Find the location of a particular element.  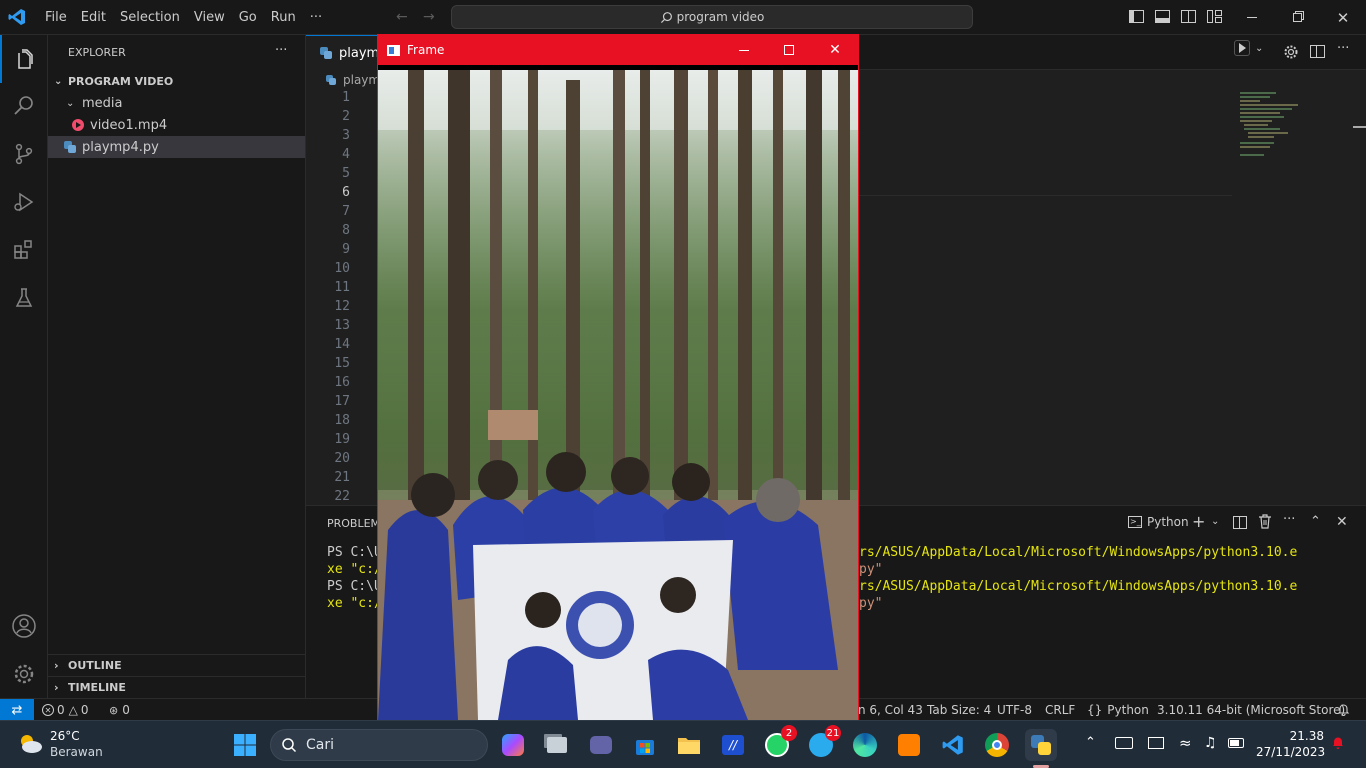

explorer-more-button: ··· is located at coordinates (281, 50).